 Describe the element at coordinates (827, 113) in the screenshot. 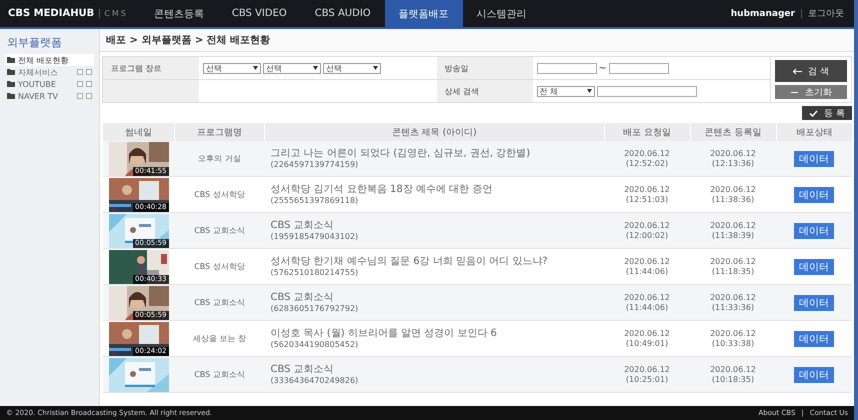

I see `register-button: 등 록` at that location.